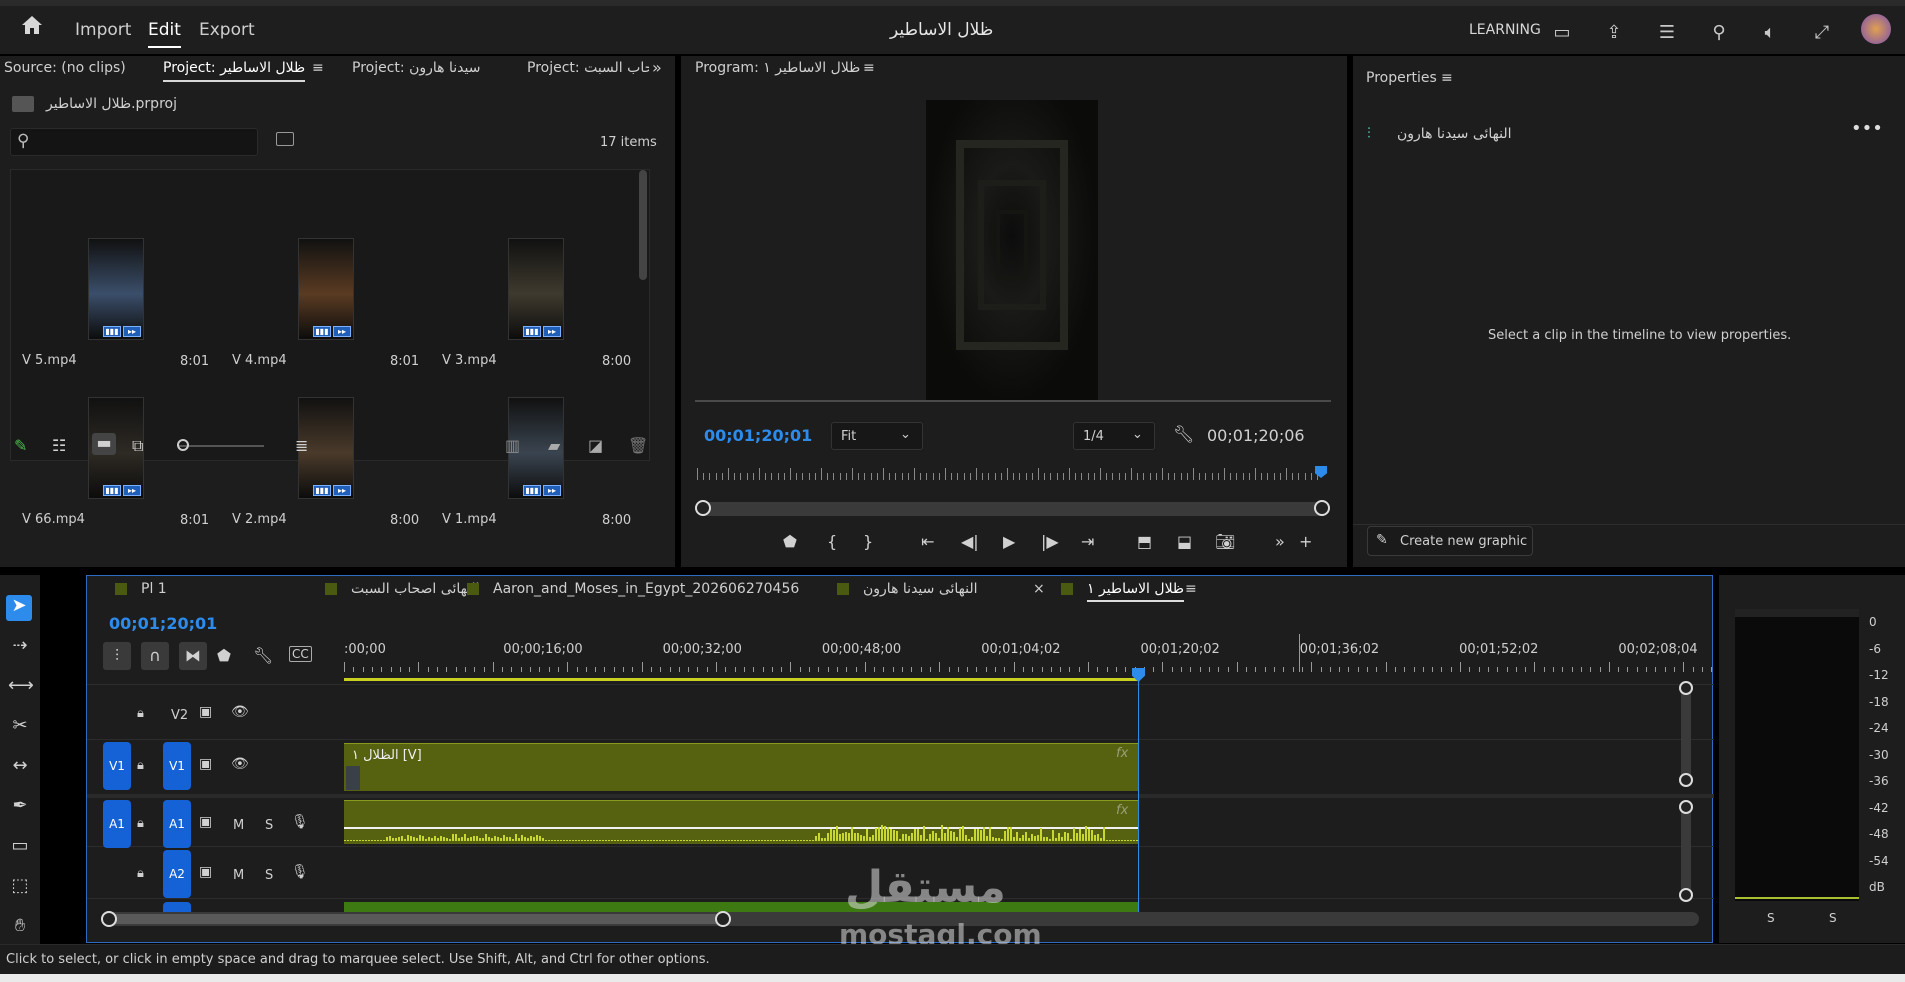  Describe the element at coordinates (20, 887) in the screenshot. I see `type-icon: ⬚` at that location.